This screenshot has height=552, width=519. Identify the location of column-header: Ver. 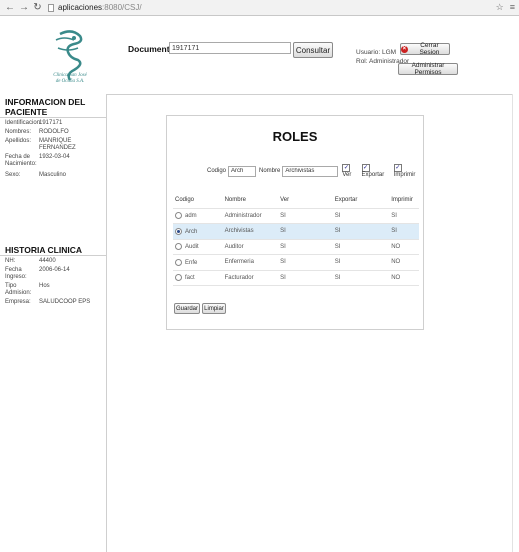
(285, 200).